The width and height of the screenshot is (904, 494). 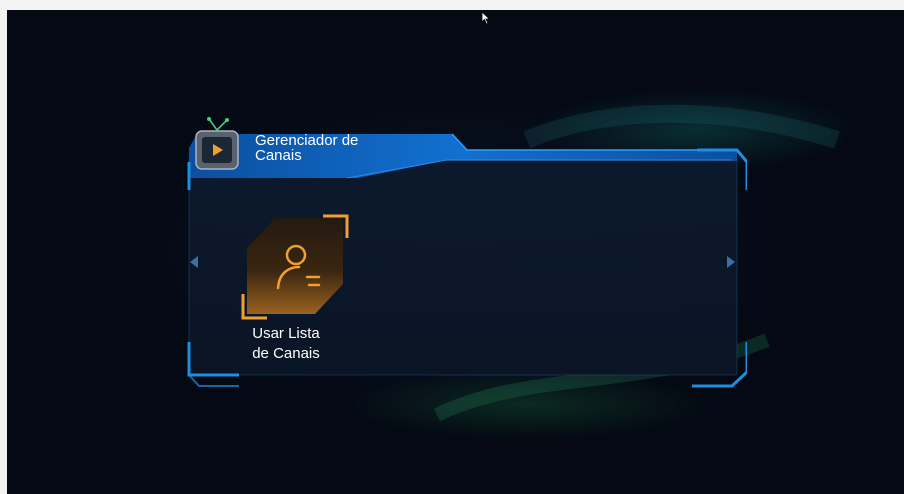 I want to click on panel-title-line2: Canais, so click(x=278, y=155).